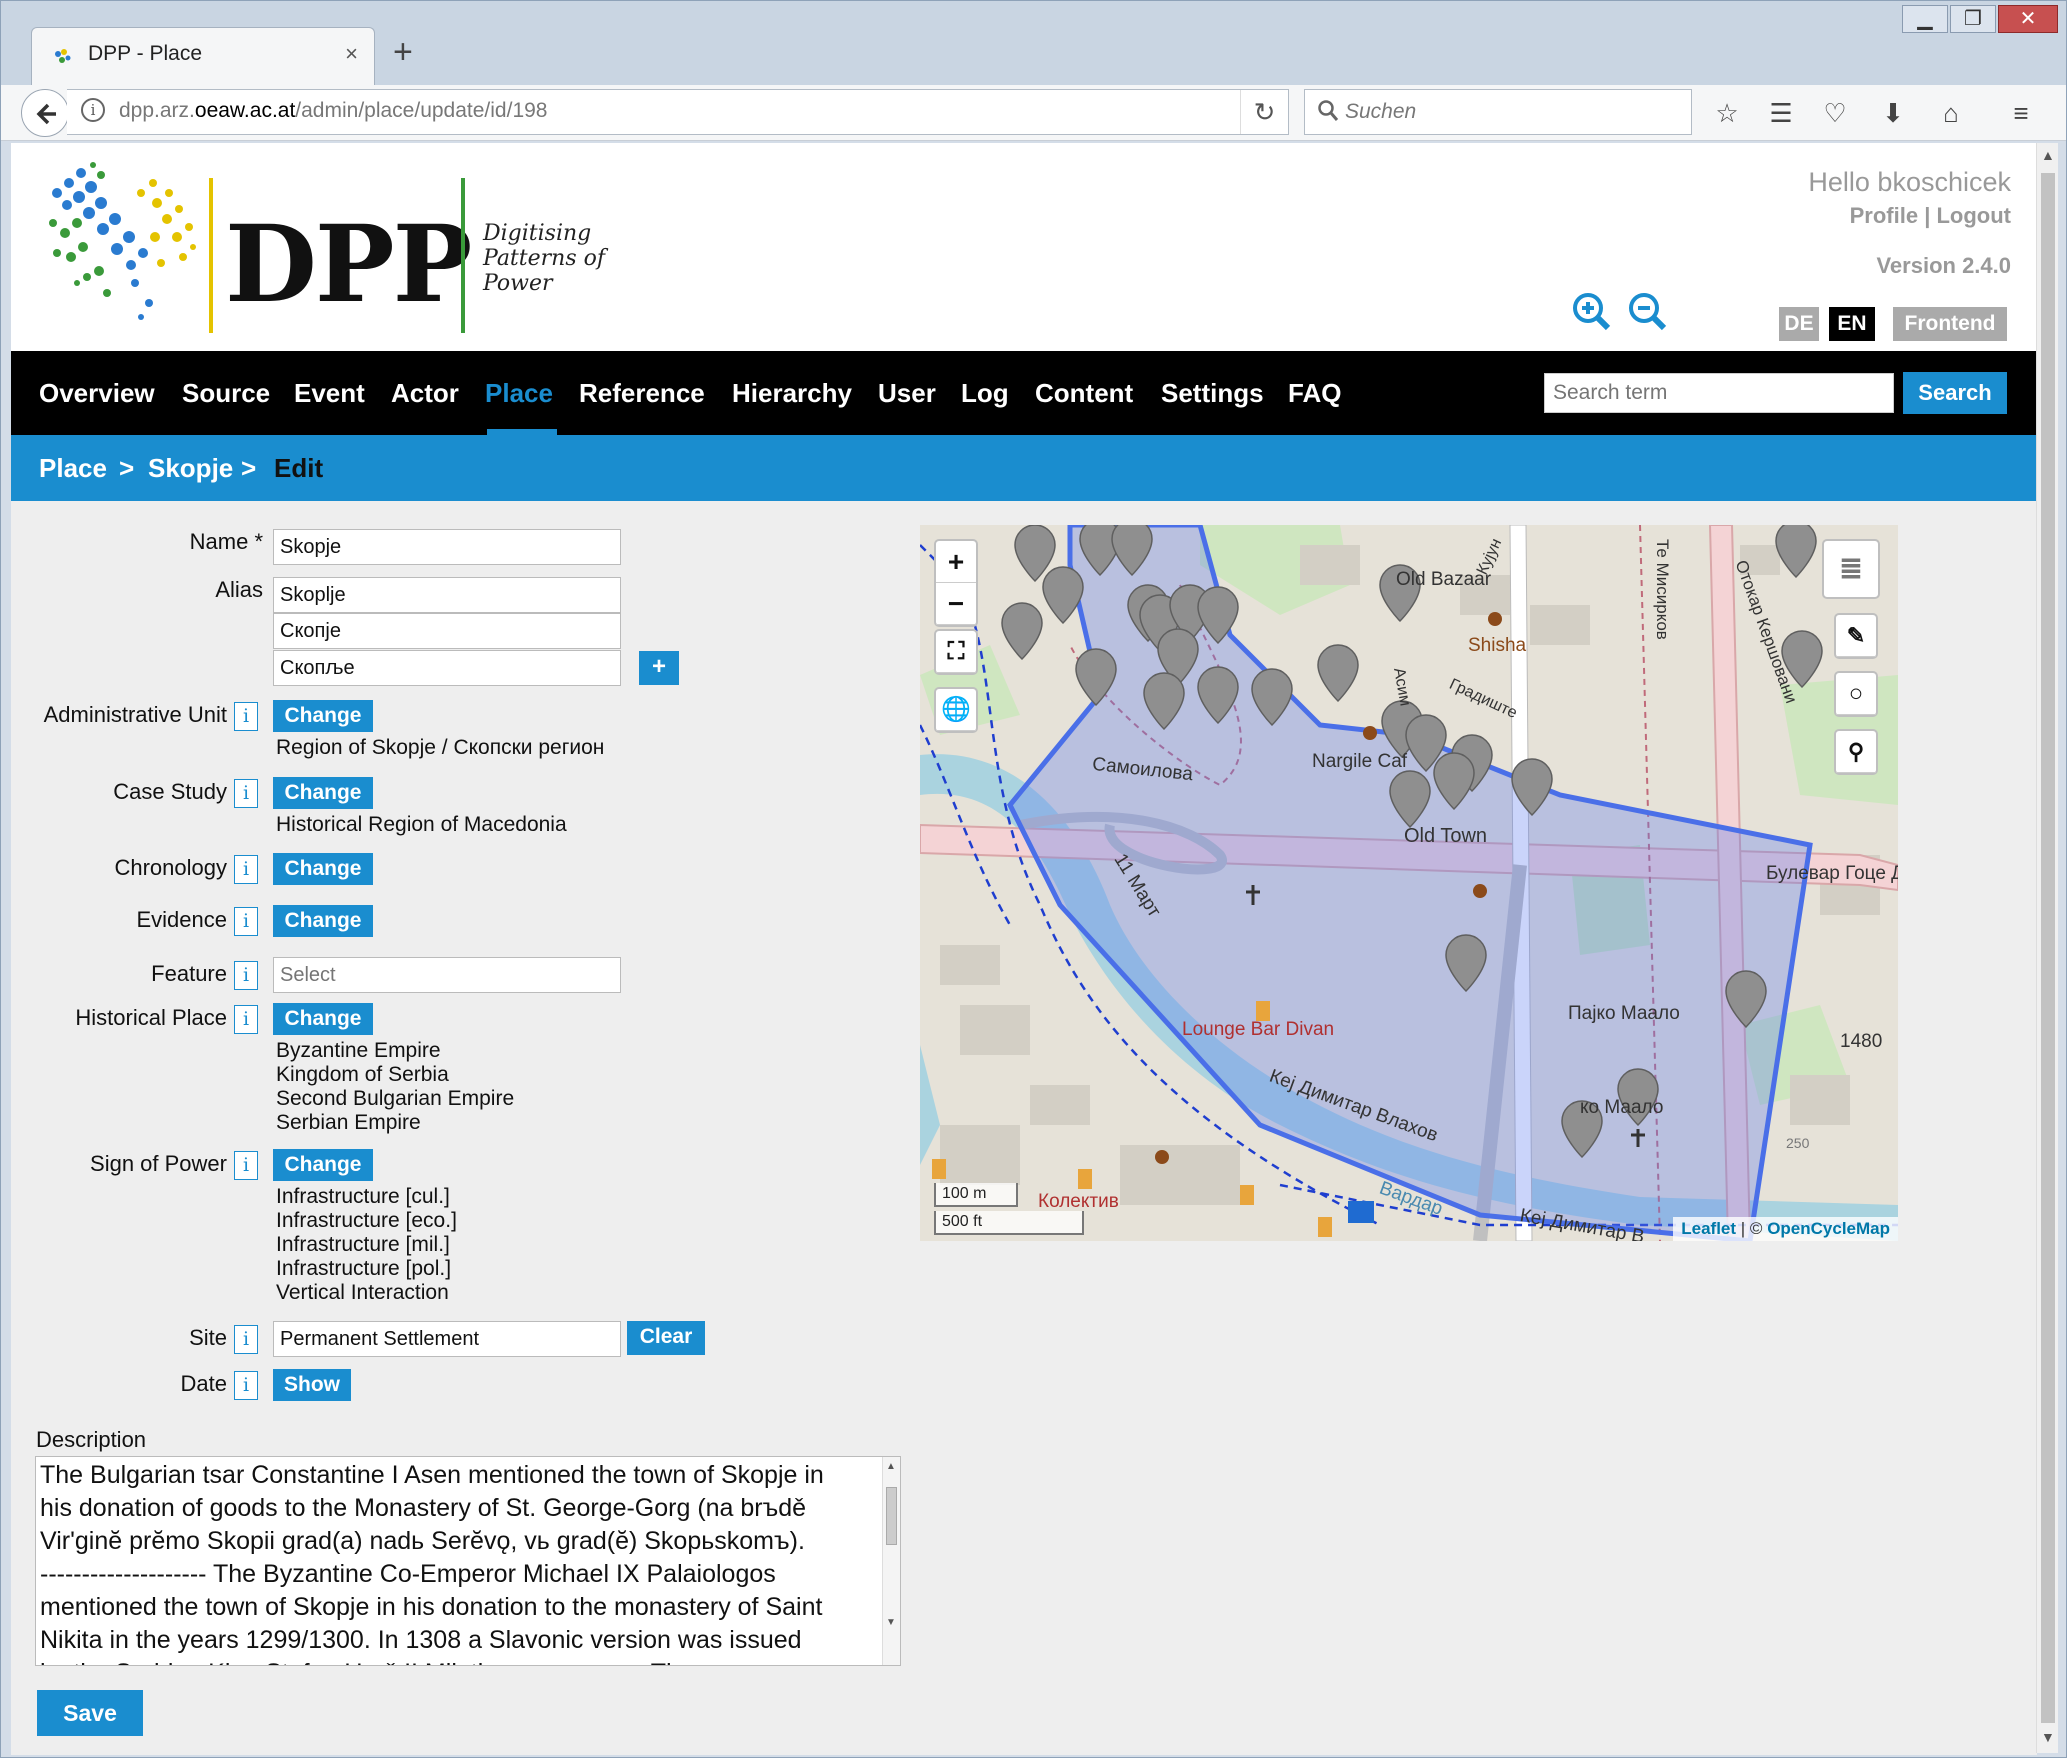 The image size is (2067, 1758). What do you see at coordinates (329, 393) in the screenshot?
I see `nav-event: Event` at bounding box center [329, 393].